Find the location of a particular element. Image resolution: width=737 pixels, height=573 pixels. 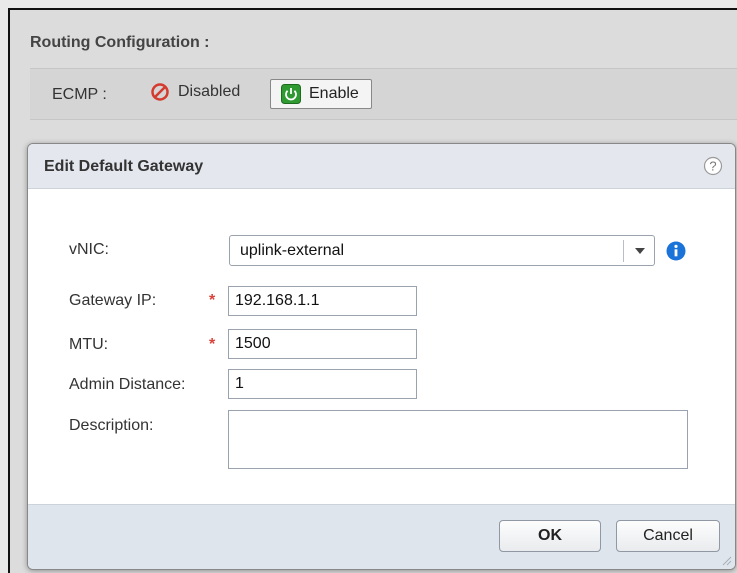

resize-grip-icon is located at coordinates (726, 560).